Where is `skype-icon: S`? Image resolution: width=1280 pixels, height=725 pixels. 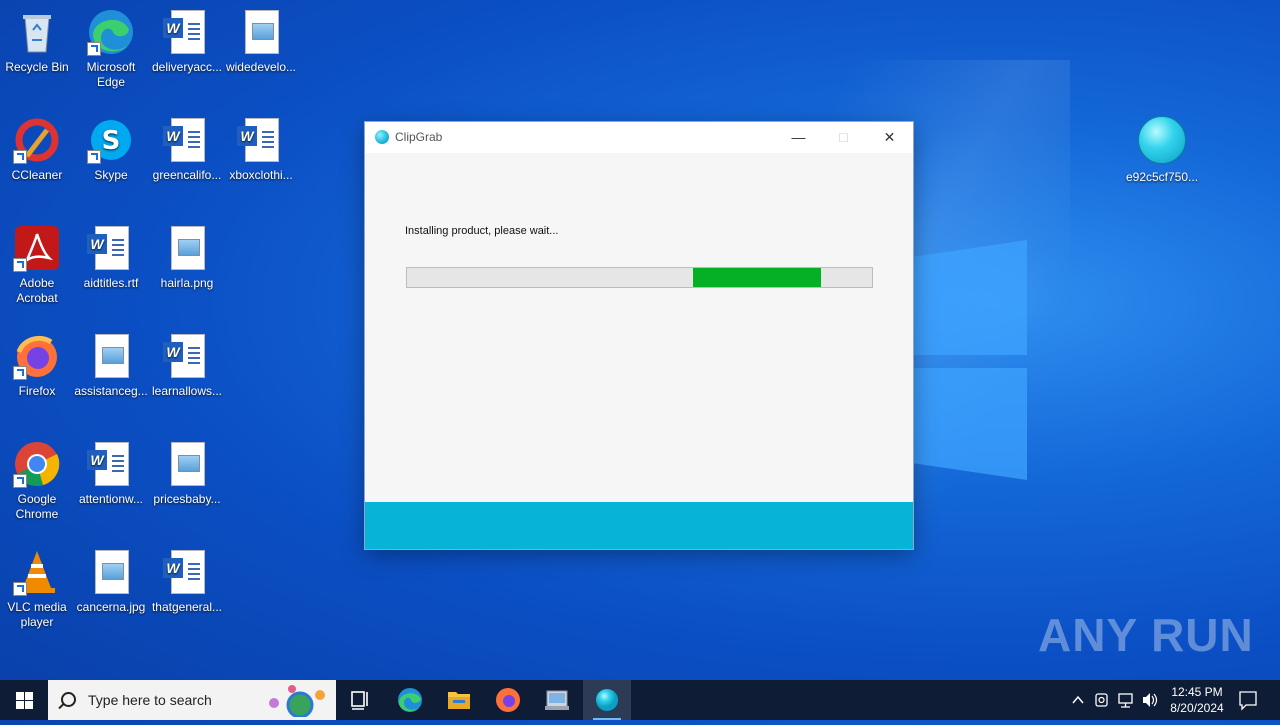
skype-icon: S is located at coordinates (111, 140).